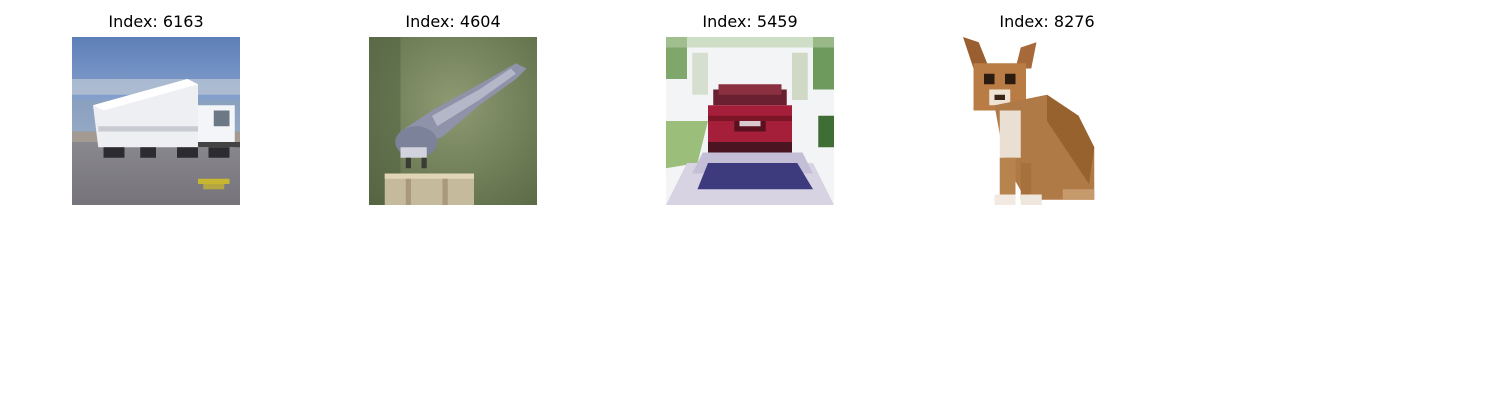 The width and height of the screenshot is (1500, 400). I want to click on panel-title: Index: 6163, so click(156, 21).